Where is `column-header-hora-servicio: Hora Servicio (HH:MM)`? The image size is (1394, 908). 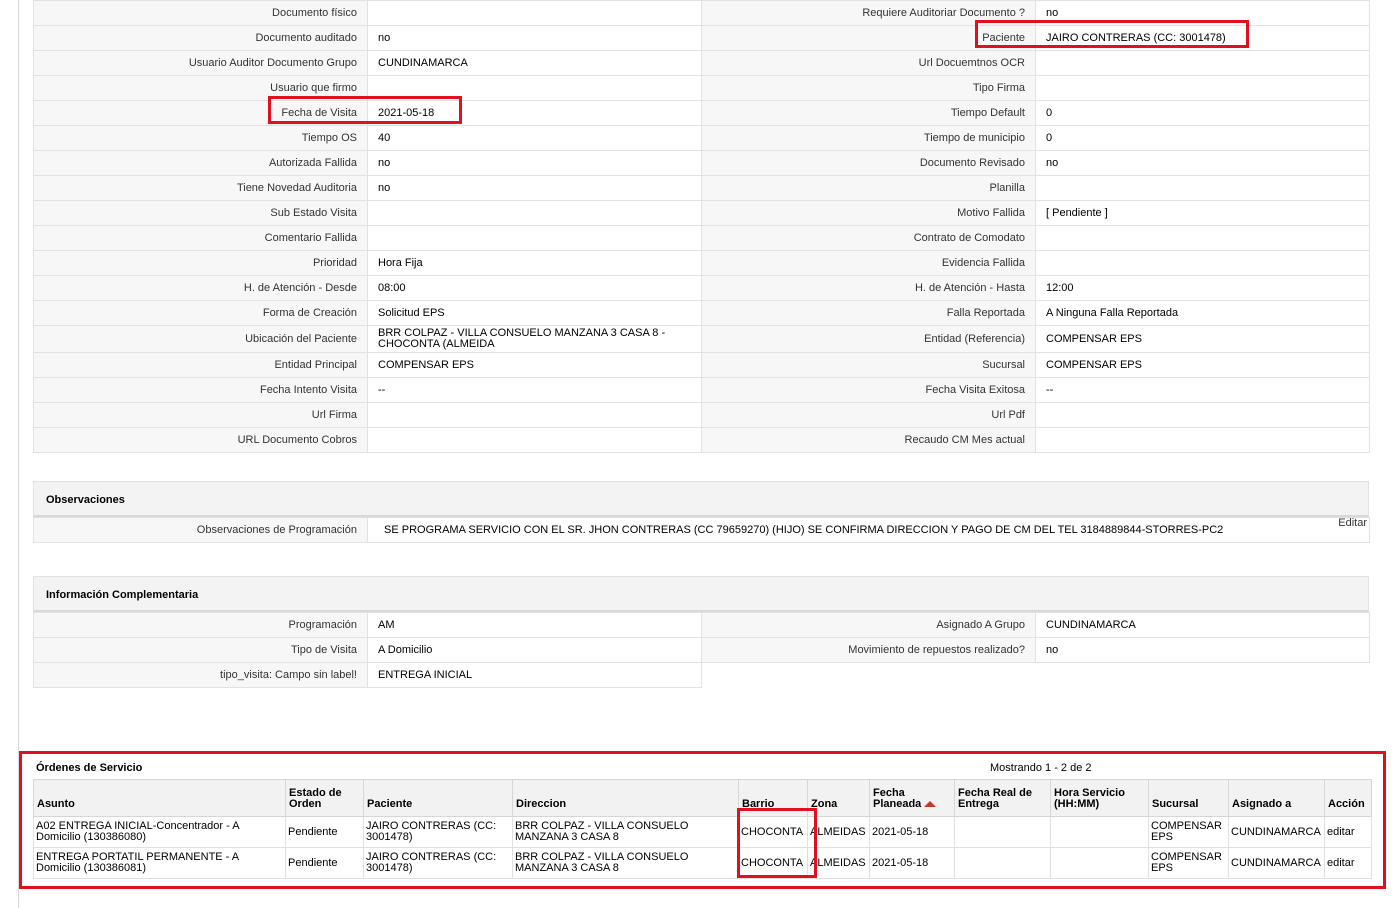
column-header-hora-servicio: Hora Servicio (HH:MM) is located at coordinates (1099, 798).